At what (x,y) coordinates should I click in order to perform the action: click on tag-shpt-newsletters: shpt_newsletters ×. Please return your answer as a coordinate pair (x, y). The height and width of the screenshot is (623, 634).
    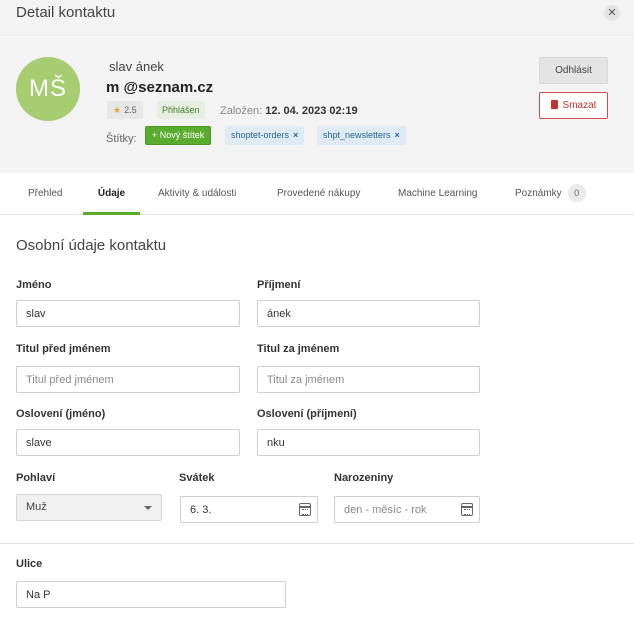
    Looking at the image, I should click on (361, 135).